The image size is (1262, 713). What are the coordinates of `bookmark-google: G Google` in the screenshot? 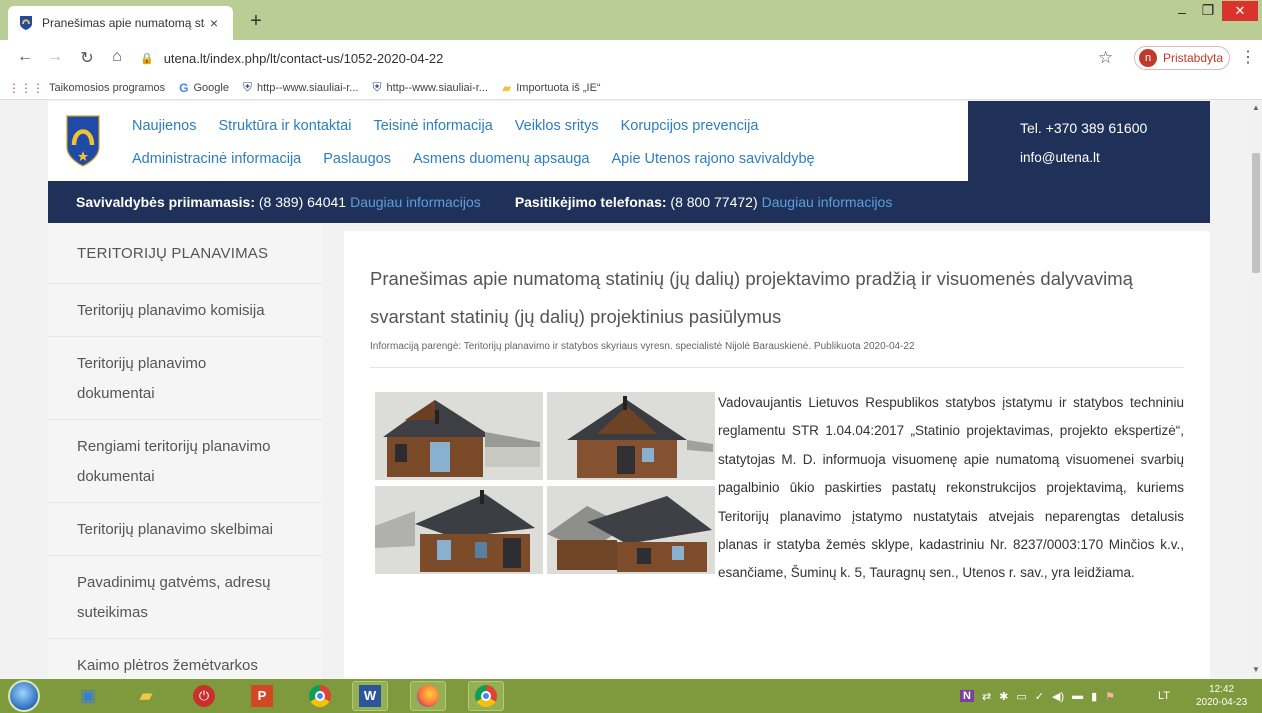 It's located at (204, 88).